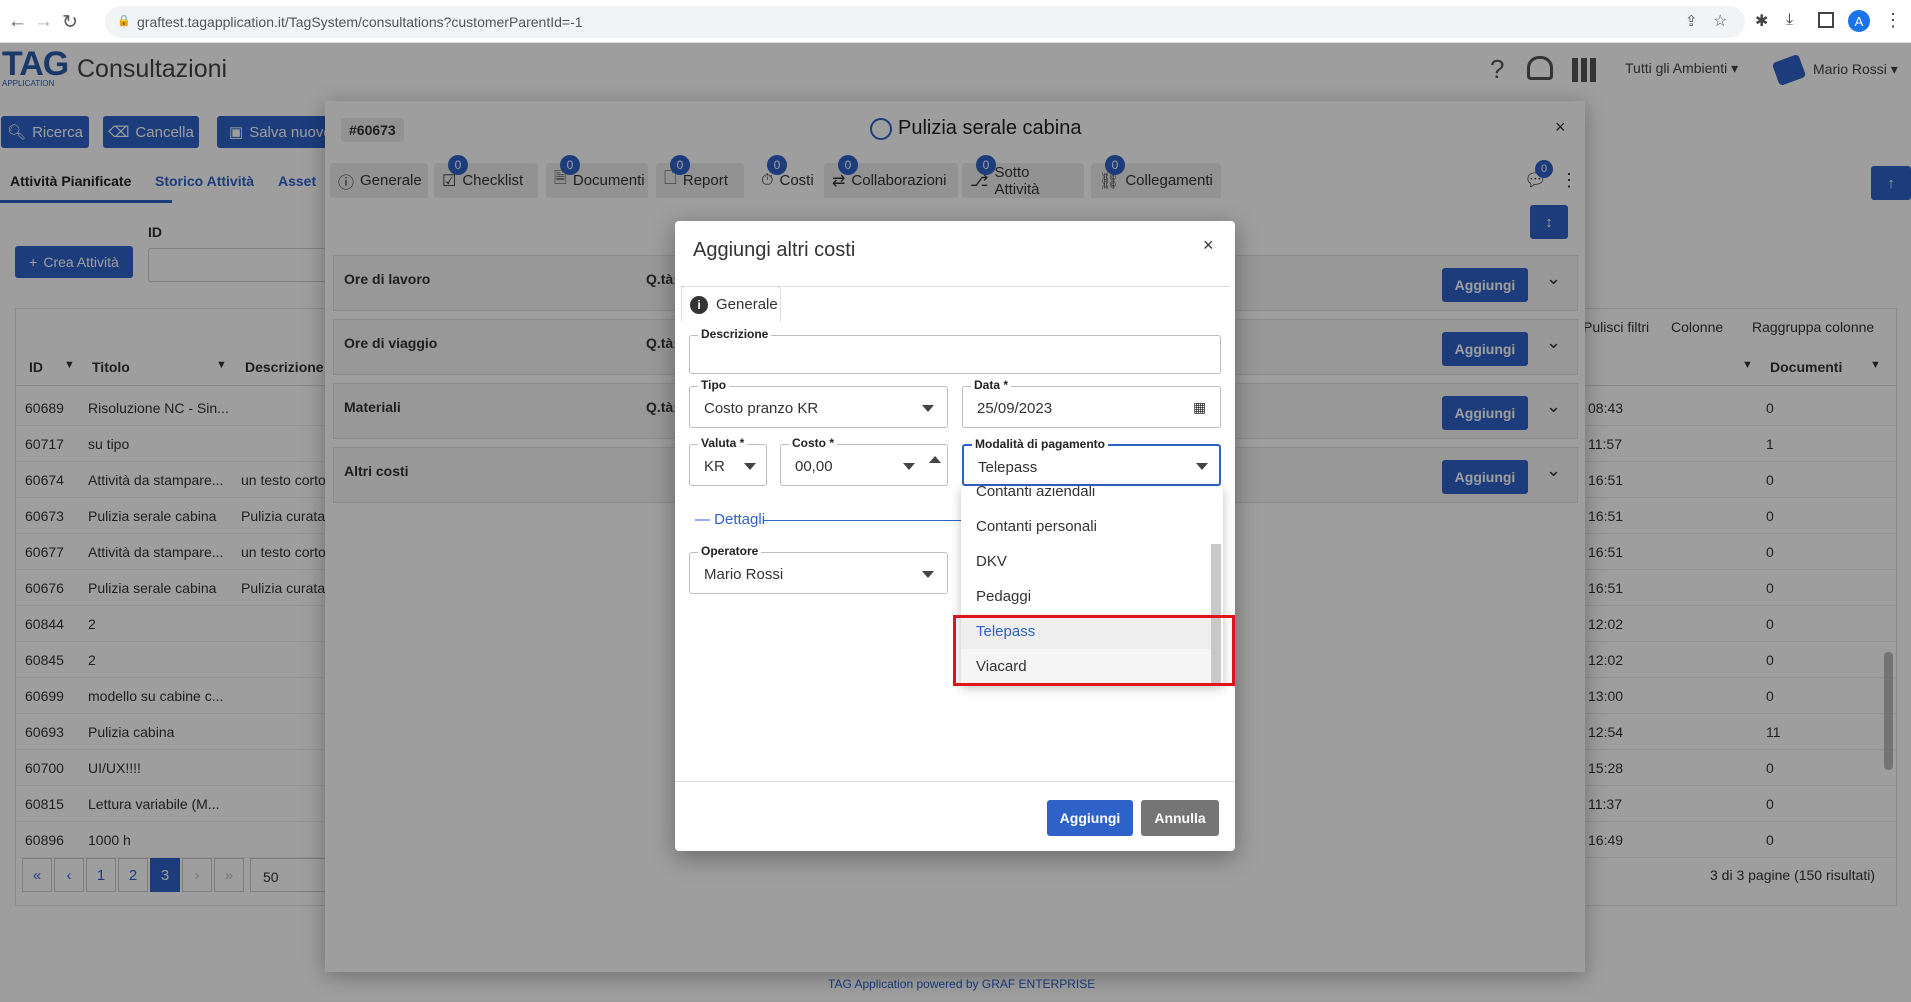 This screenshot has width=1911, height=1002. What do you see at coordinates (1094, 650) in the screenshot?
I see `highlight-box` at bounding box center [1094, 650].